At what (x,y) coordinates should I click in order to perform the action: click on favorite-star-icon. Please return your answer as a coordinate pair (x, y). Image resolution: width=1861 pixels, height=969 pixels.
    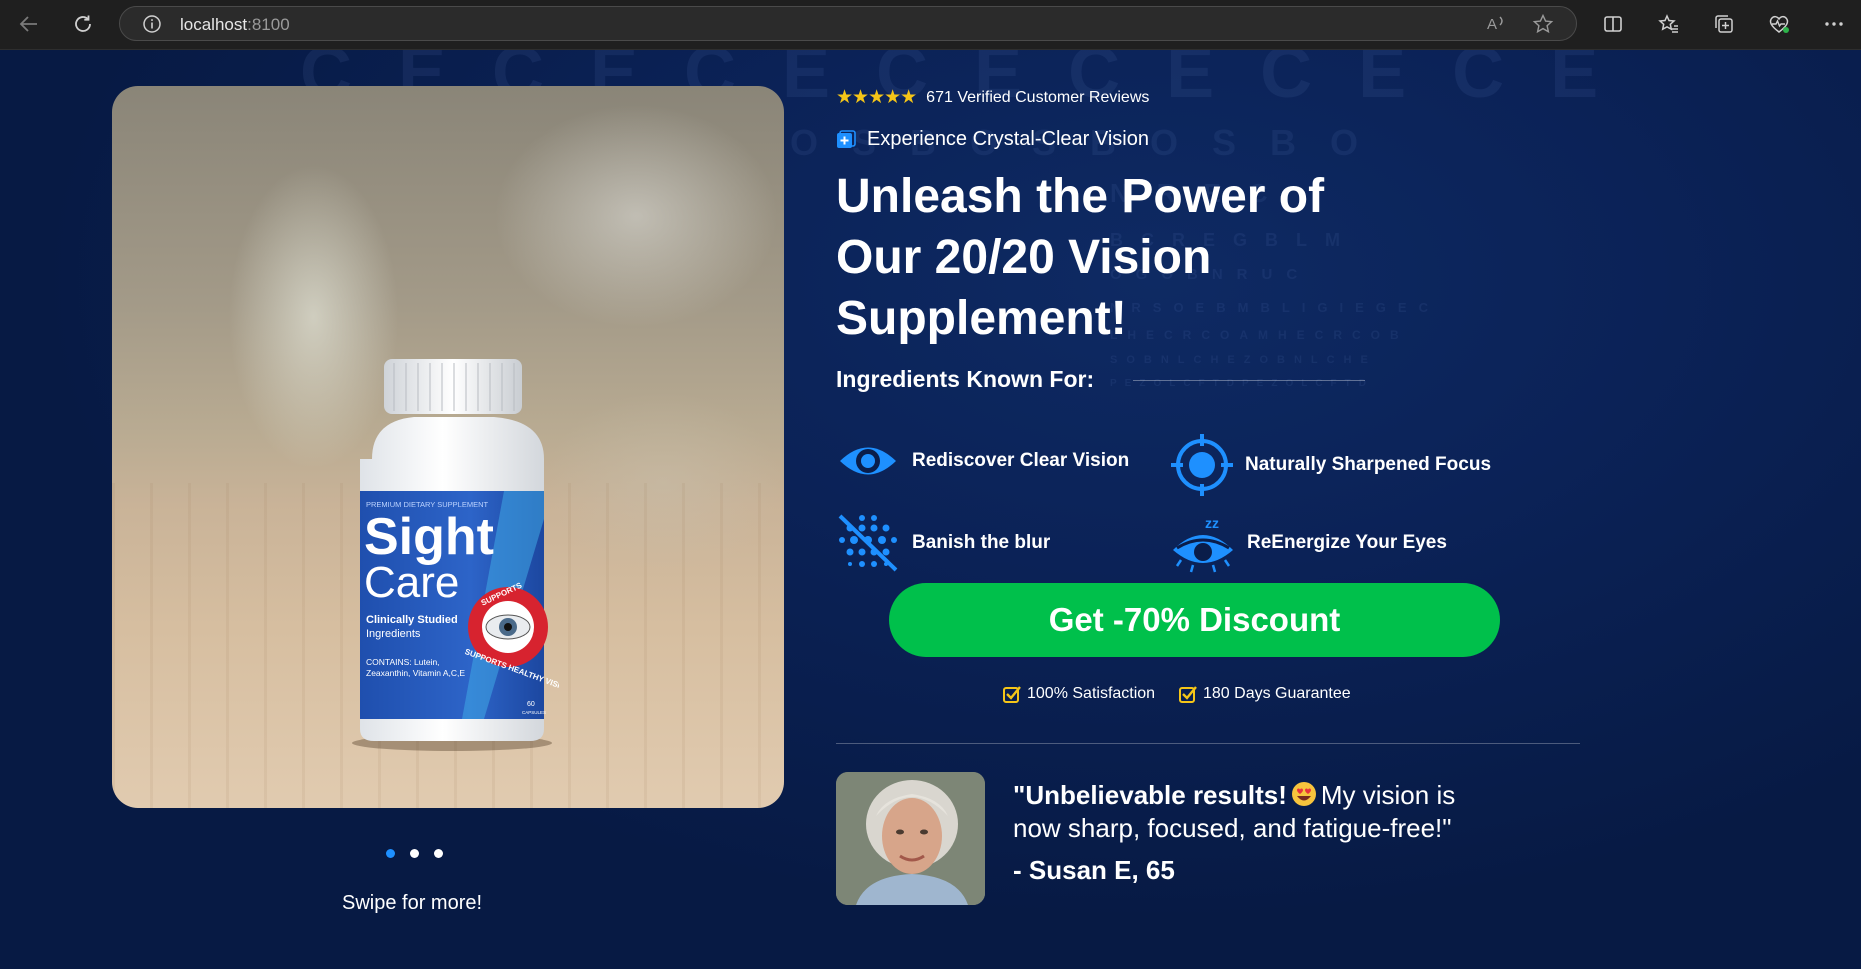
    Looking at the image, I should click on (1543, 26).